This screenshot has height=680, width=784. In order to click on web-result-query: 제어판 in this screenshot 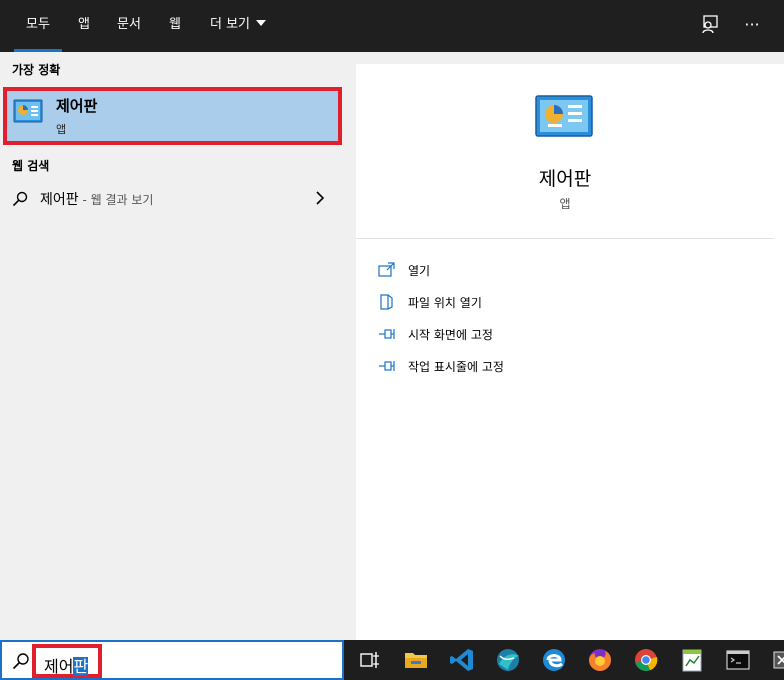, I will do `click(59, 200)`.